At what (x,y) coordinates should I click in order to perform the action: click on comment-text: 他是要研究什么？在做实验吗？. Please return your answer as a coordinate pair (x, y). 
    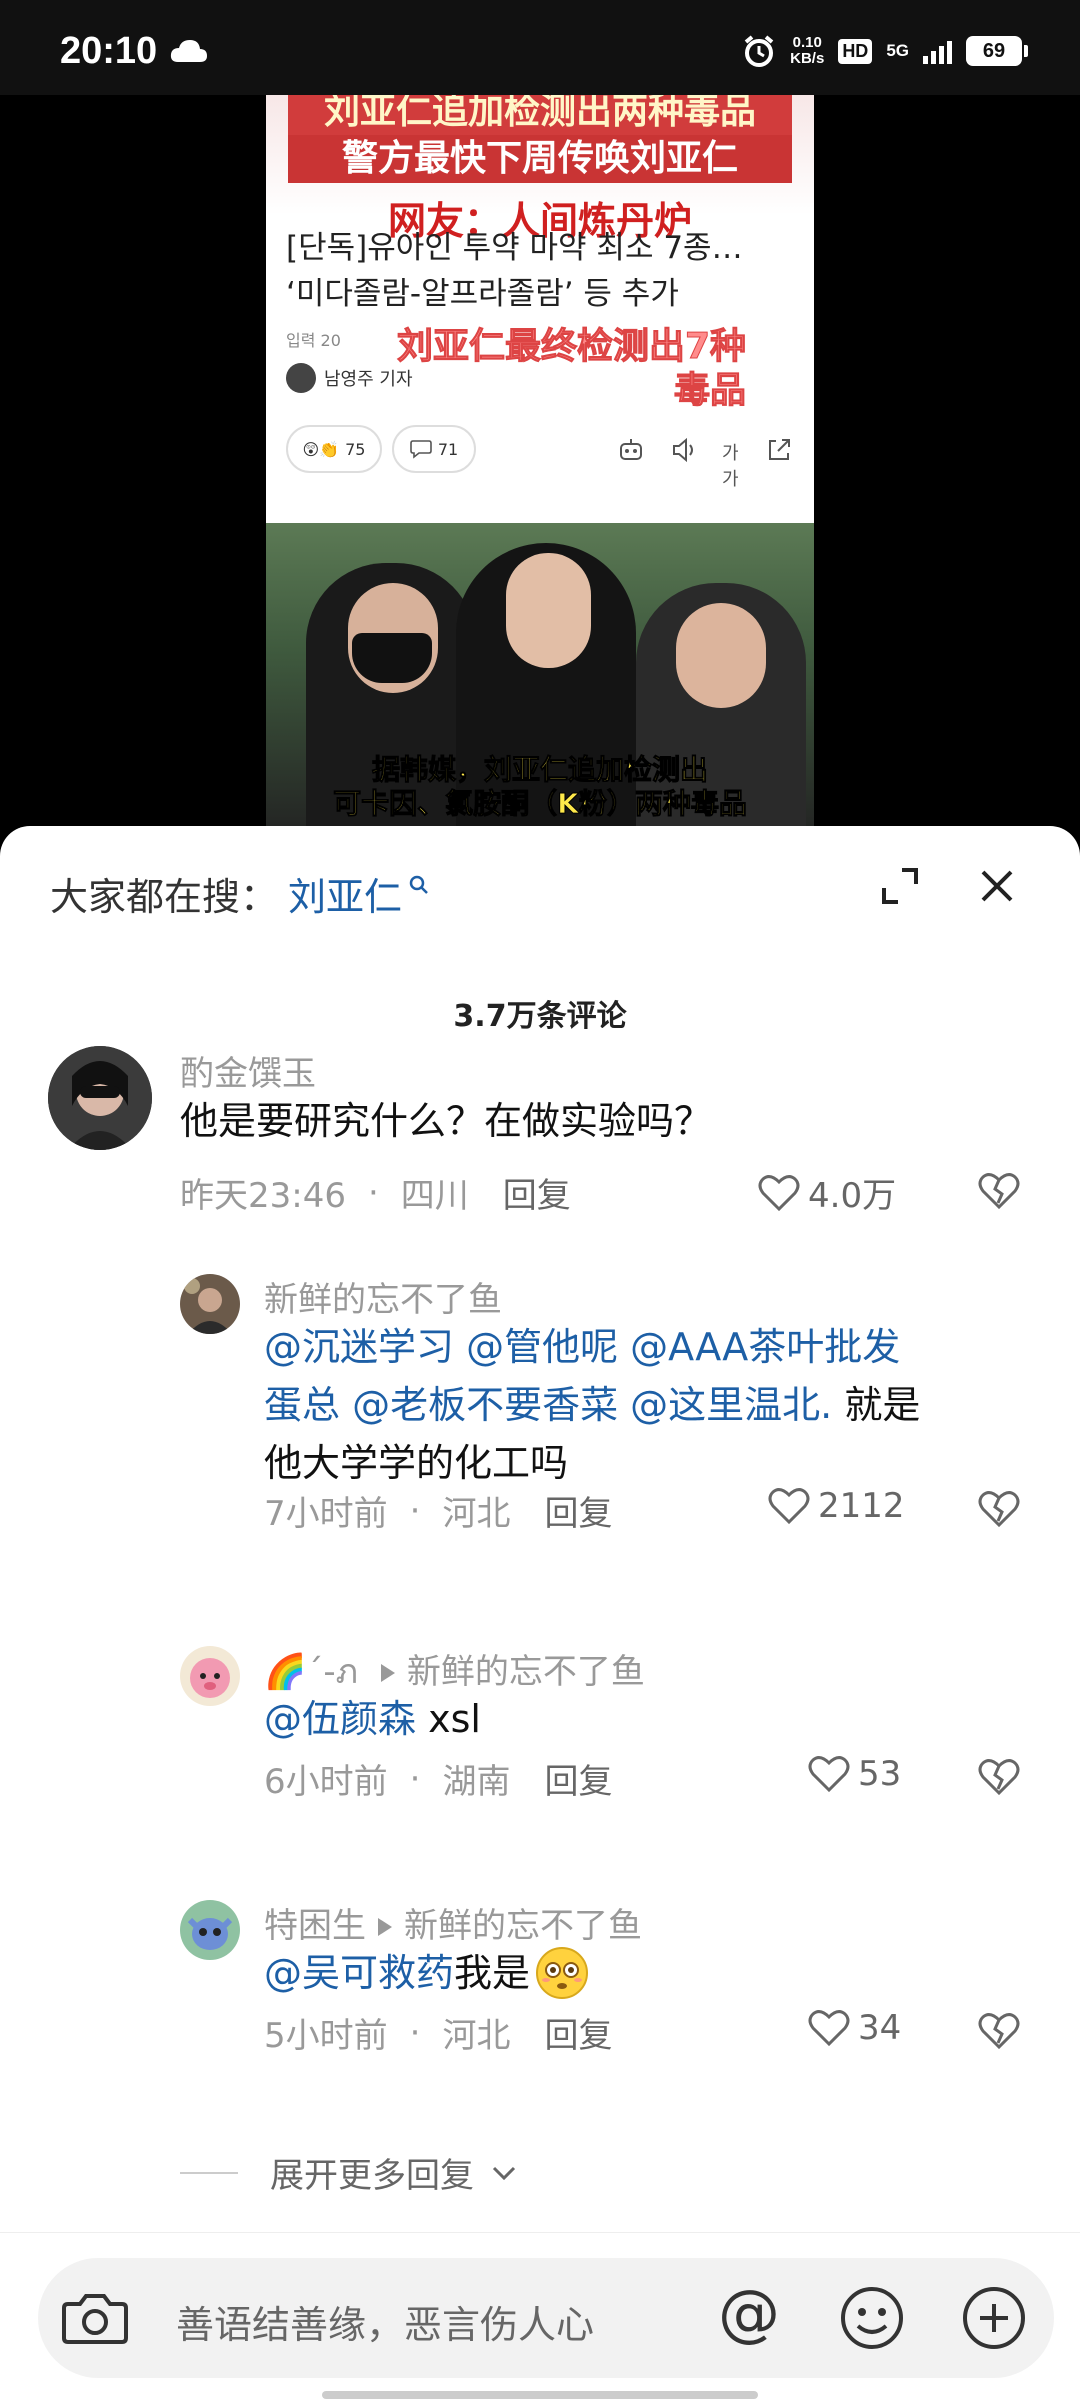
    Looking at the image, I should click on (446, 1121).